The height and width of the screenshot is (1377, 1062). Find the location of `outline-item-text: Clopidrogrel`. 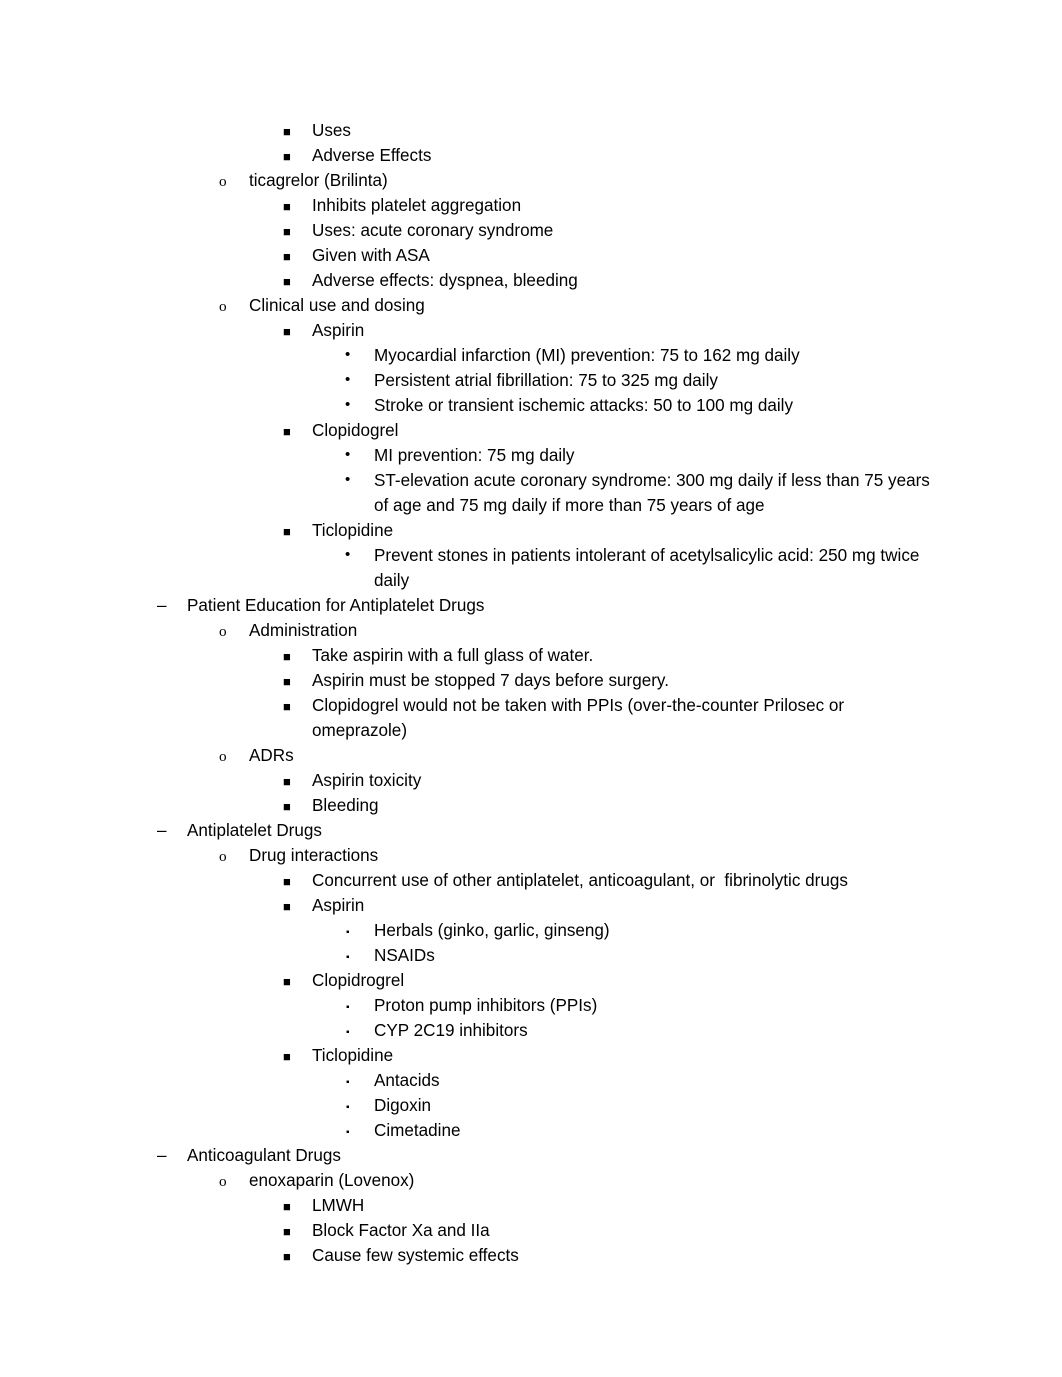

outline-item-text: Clopidrogrel is located at coordinates (358, 980).